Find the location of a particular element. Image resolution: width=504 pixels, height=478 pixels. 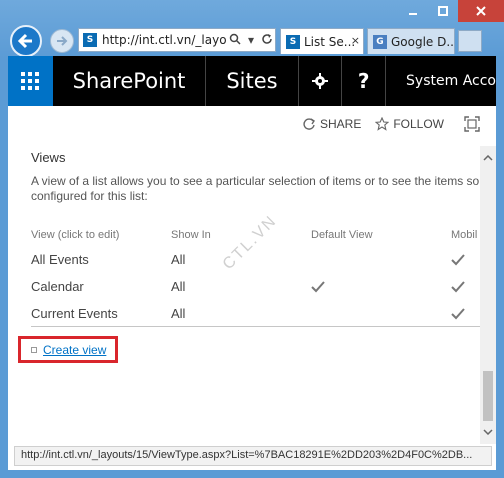

dropdown-icon: ▾ is located at coordinates (251, 40).